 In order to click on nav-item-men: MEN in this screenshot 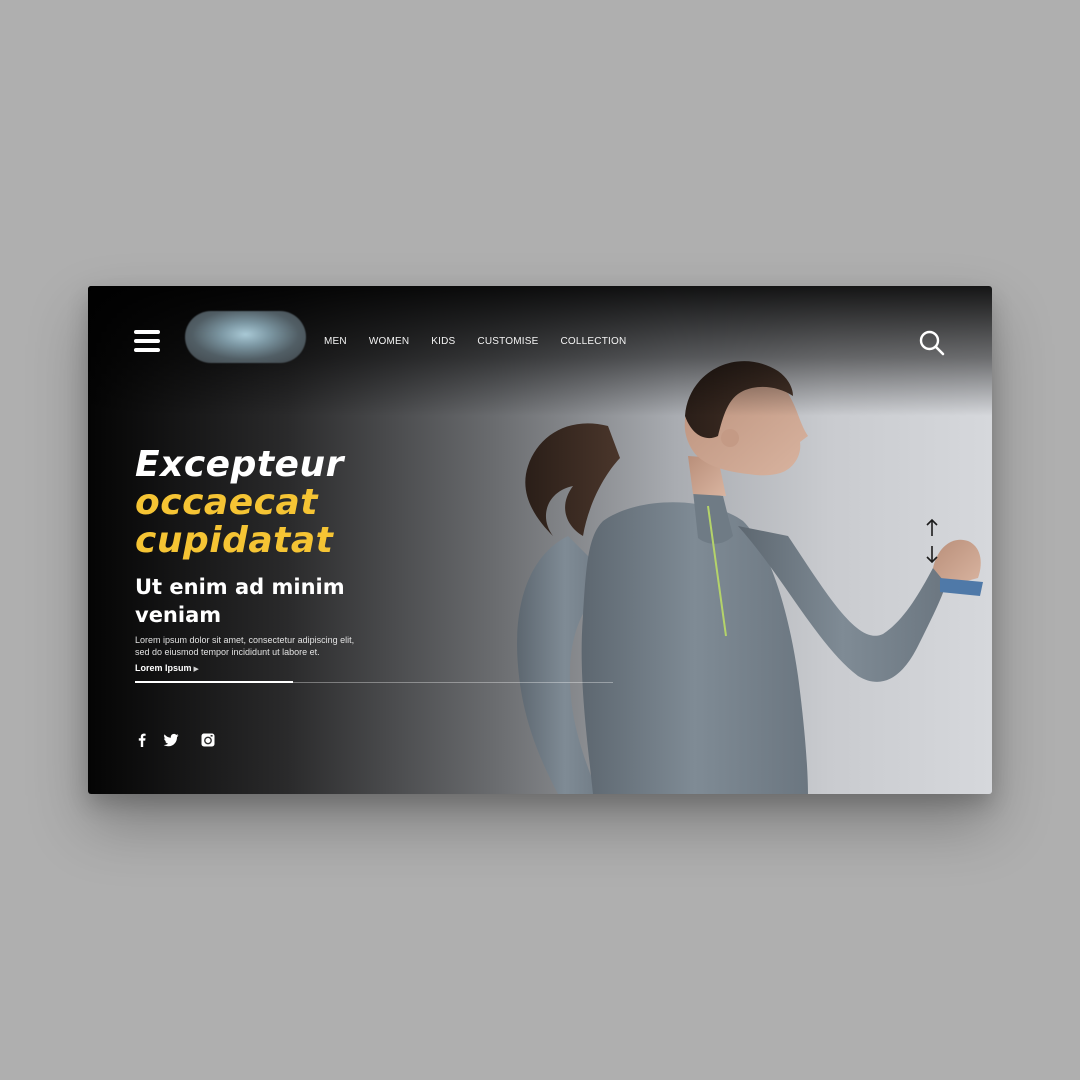, I will do `click(335, 341)`.